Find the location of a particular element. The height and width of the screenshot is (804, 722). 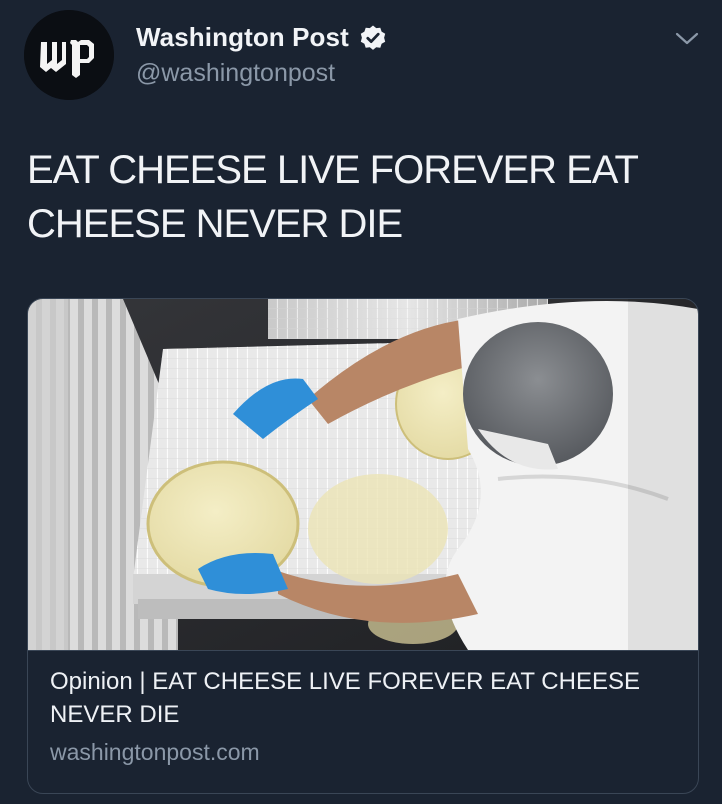

washington-post-logo-icon is located at coordinates (69, 55).